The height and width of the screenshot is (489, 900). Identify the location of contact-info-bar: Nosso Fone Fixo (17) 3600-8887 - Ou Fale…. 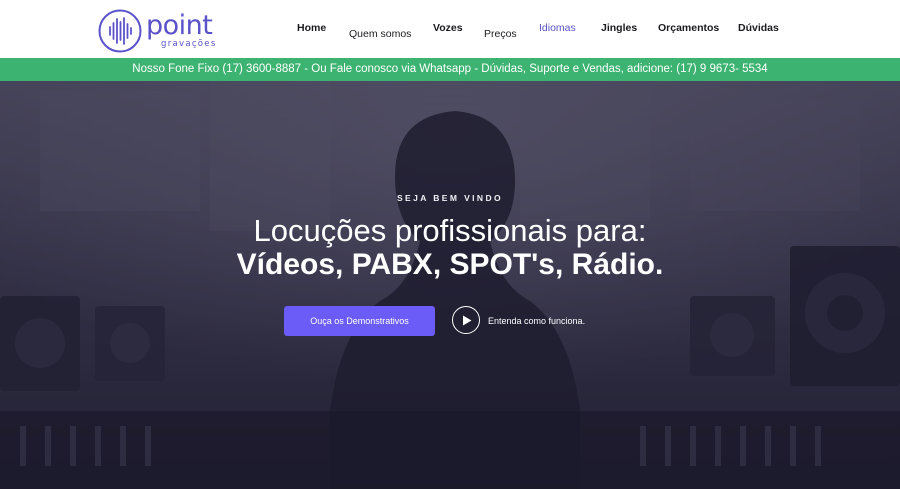
(450, 69).